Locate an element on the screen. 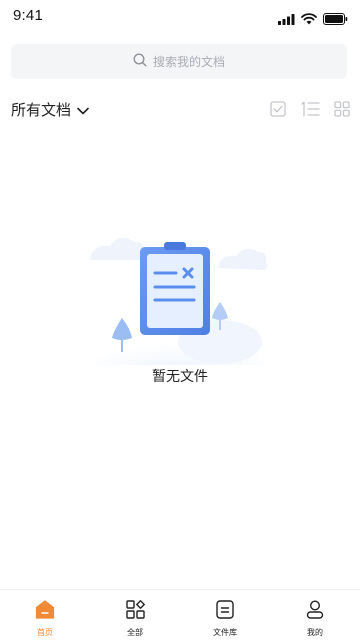 This screenshot has width=360, height=640. grid-view-icon is located at coordinates (342, 109).